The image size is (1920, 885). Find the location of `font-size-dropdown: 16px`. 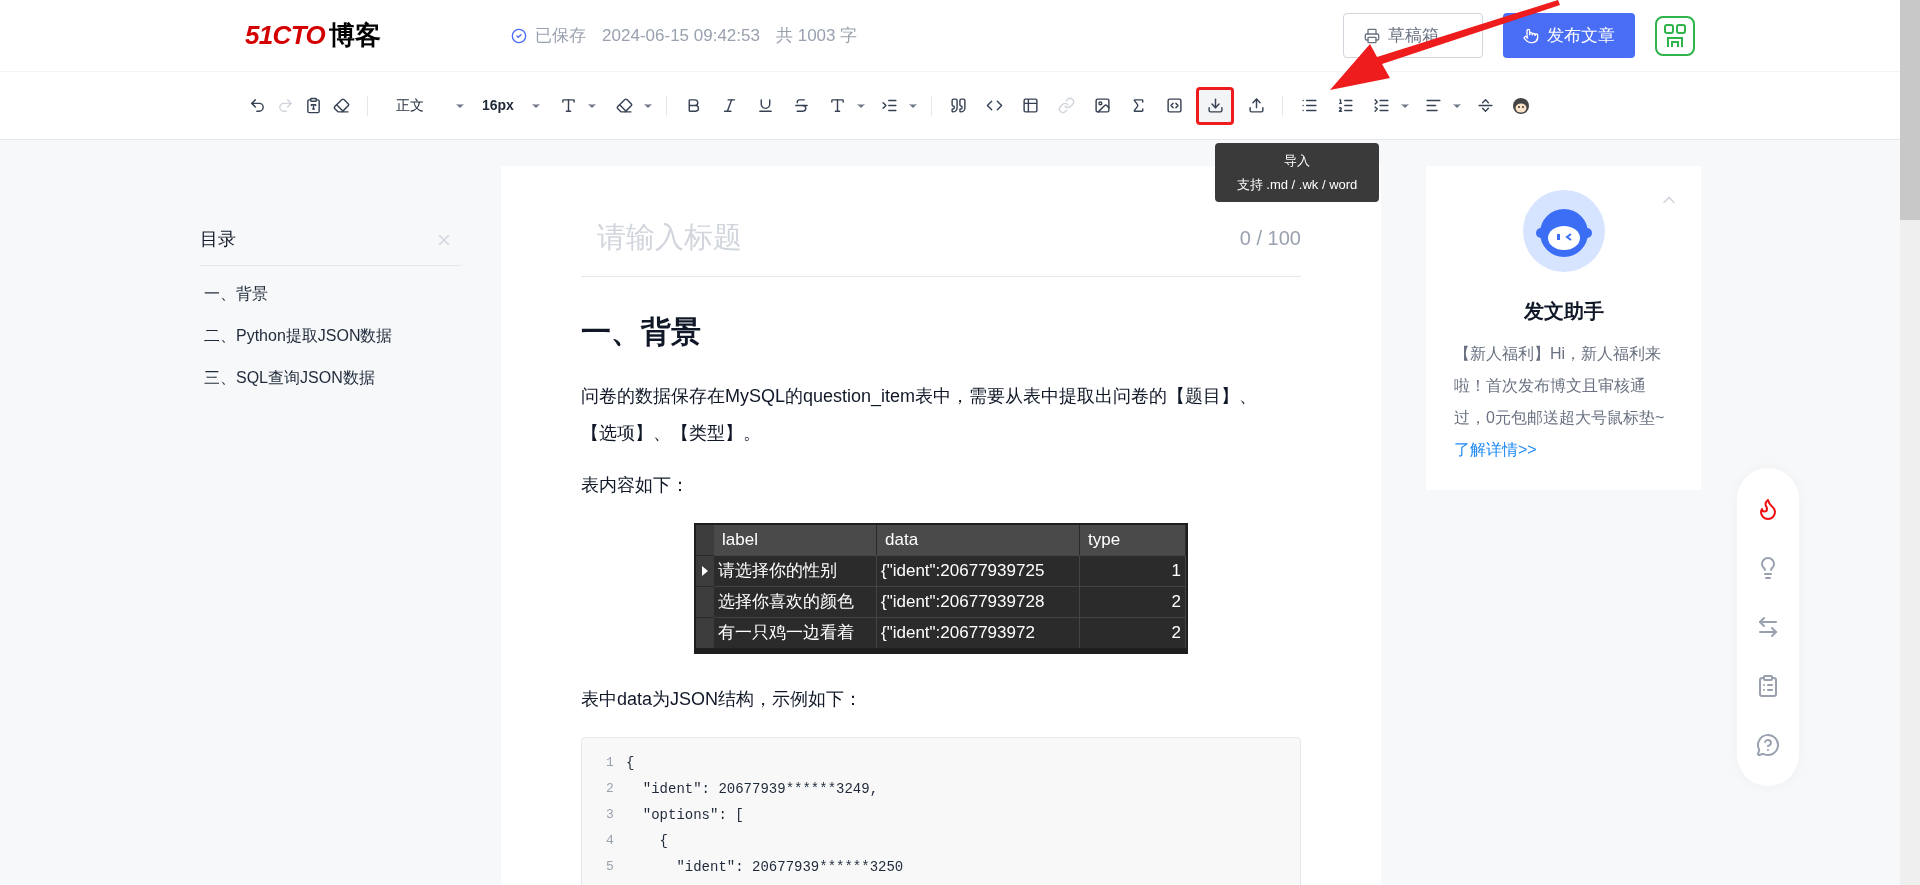

font-size-dropdown: 16px is located at coordinates (512, 105).